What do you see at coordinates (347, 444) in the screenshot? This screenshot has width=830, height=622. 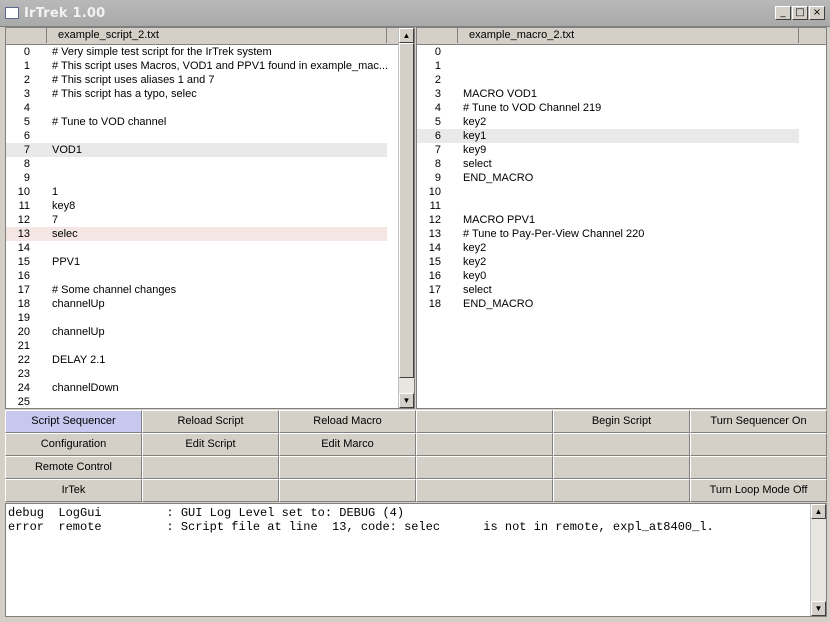 I see `edit-marco-button: Edit Marco` at bounding box center [347, 444].